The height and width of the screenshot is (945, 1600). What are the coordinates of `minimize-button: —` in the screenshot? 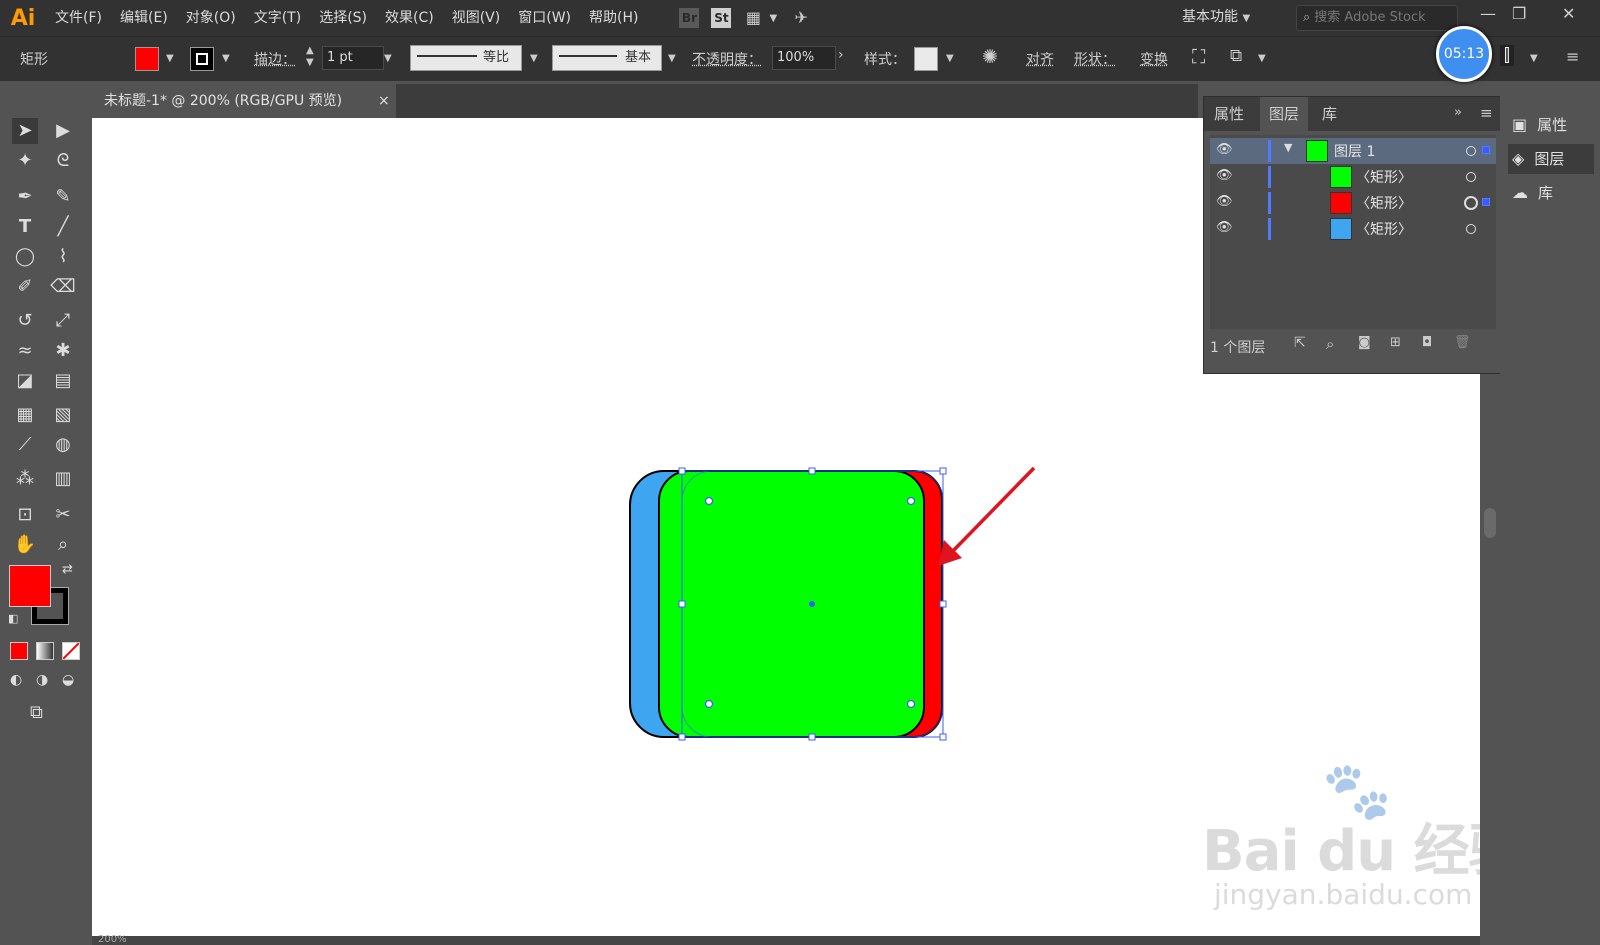 It's located at (1488, 13).